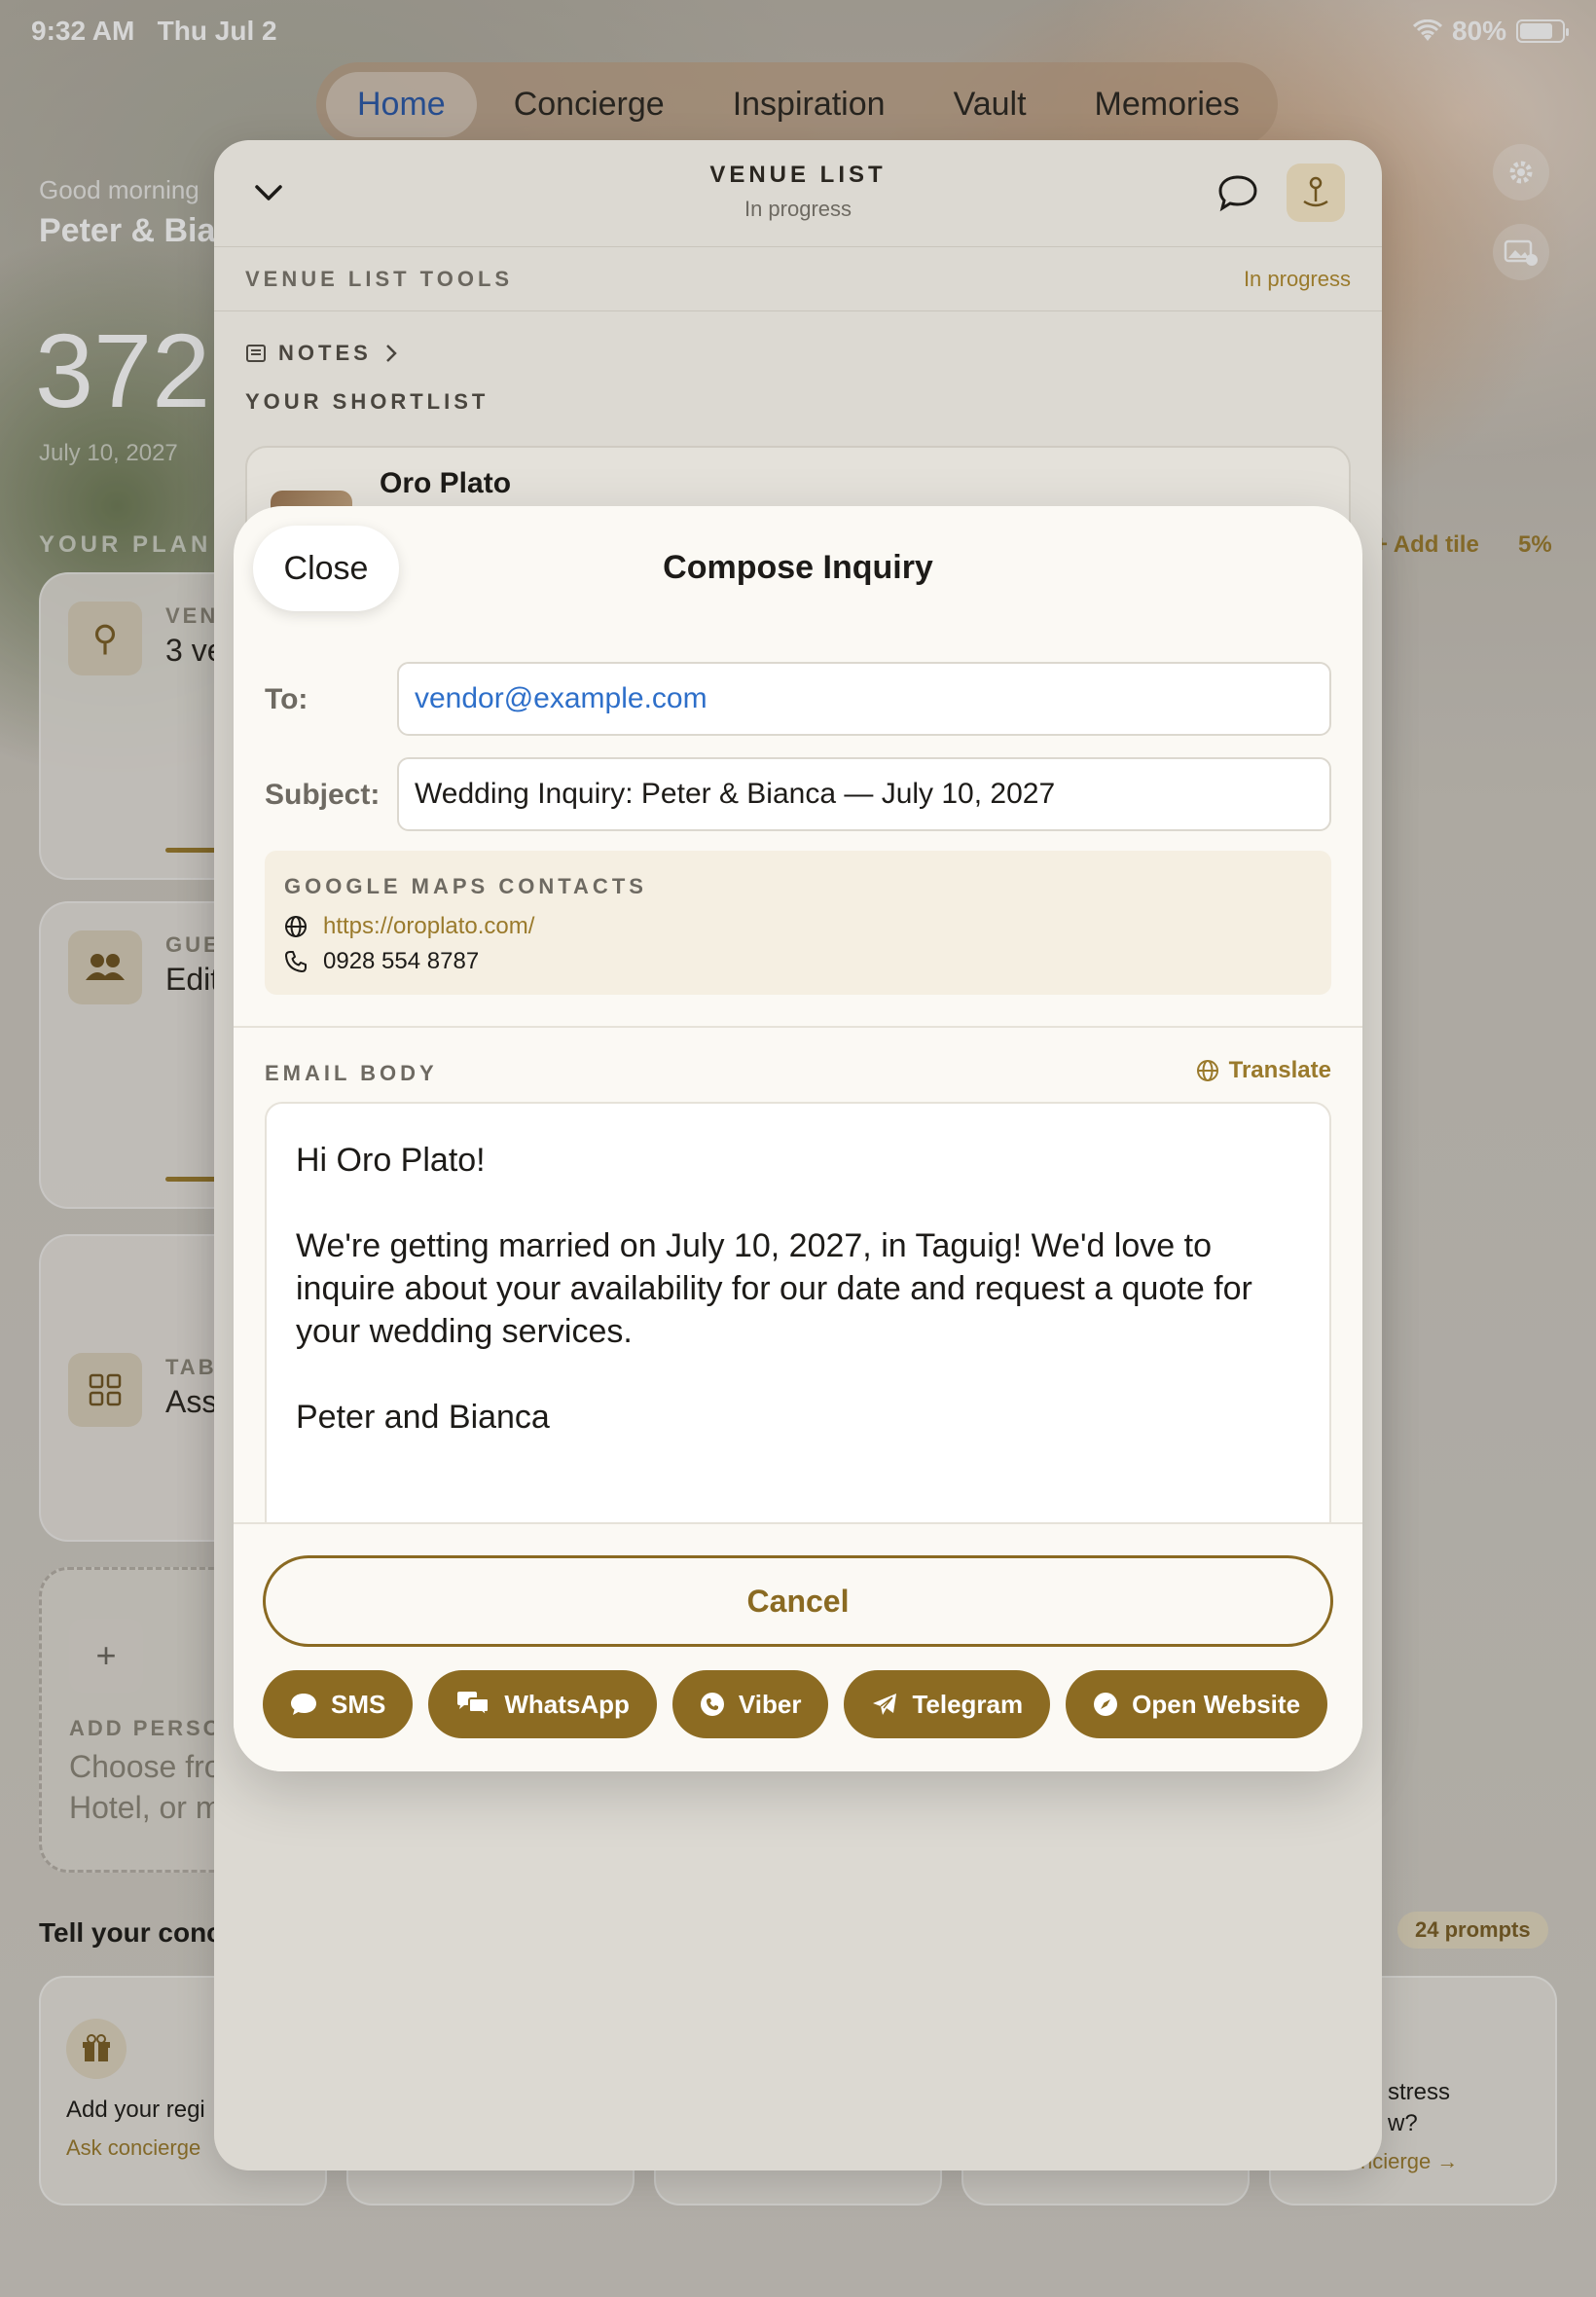  Describe the element at coordinates (473, 1705) in the screenshot. I see `whatsapp-icon` at that location.